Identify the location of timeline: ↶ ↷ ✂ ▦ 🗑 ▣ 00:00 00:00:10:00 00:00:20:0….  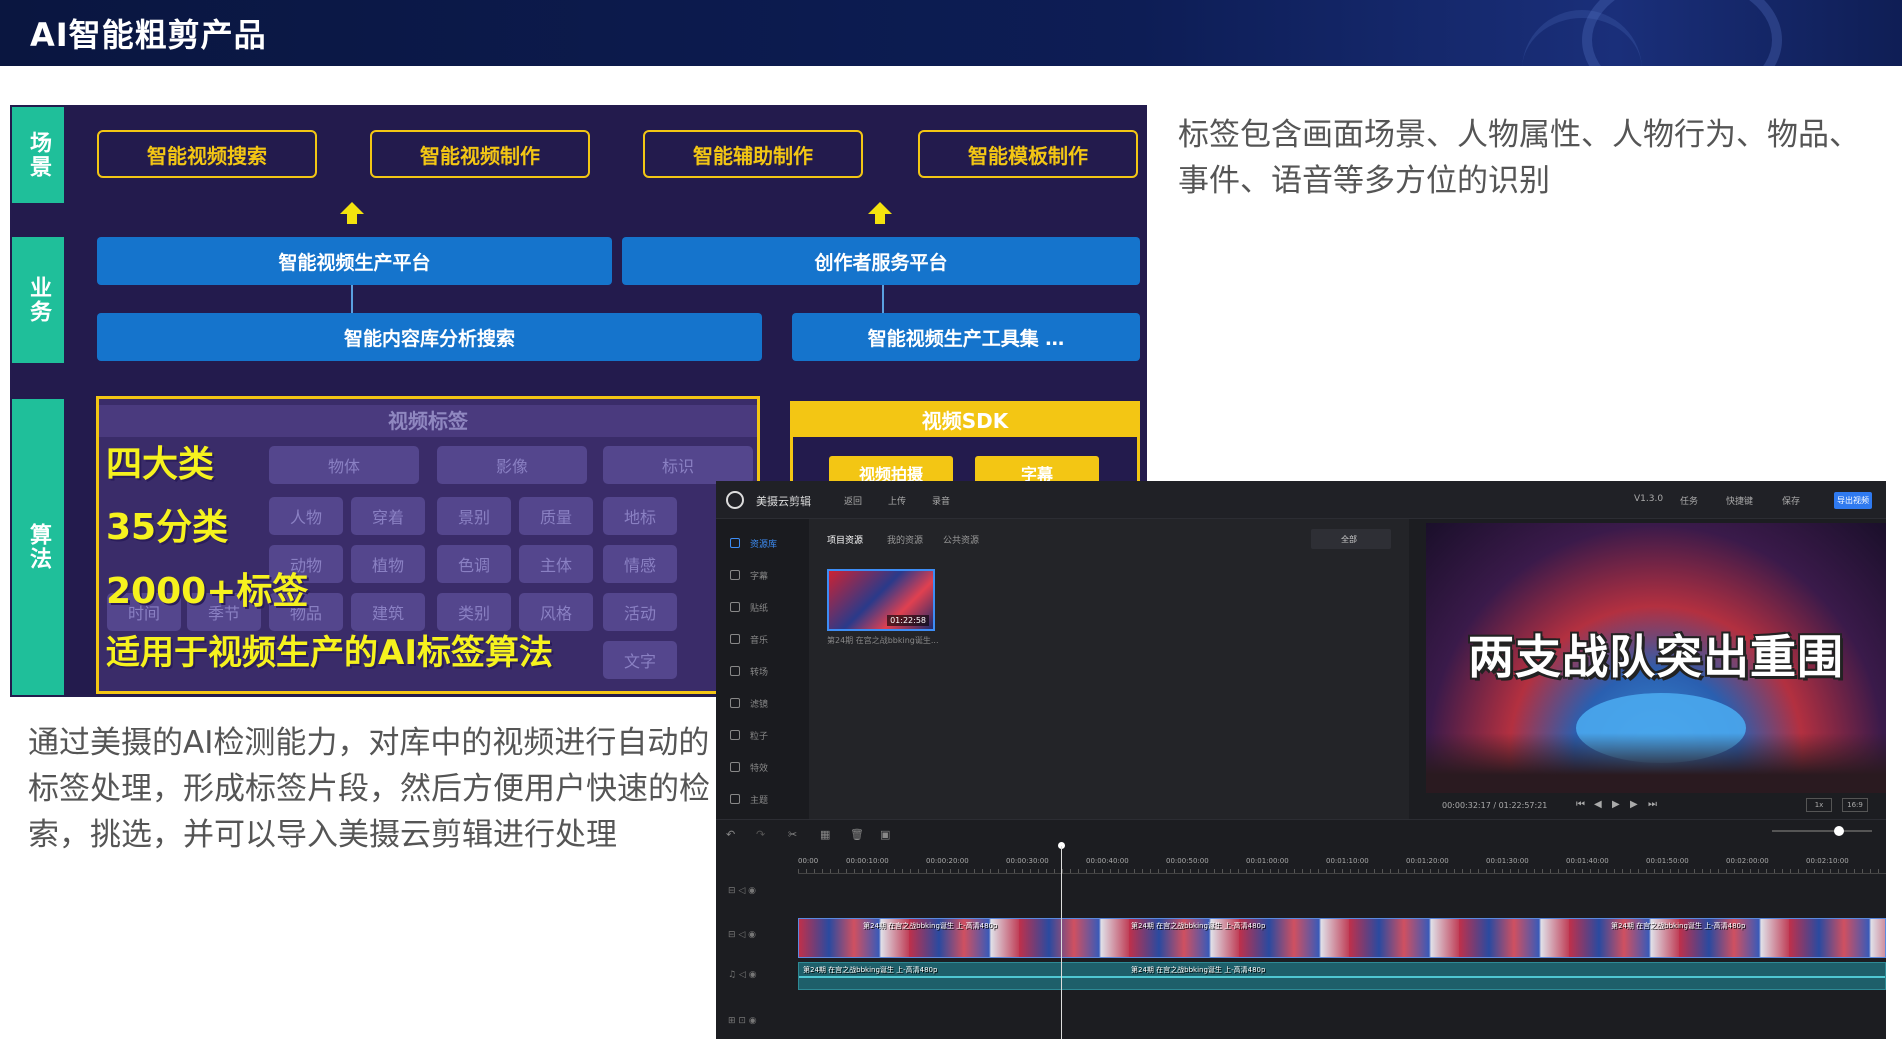
(1301, 929).